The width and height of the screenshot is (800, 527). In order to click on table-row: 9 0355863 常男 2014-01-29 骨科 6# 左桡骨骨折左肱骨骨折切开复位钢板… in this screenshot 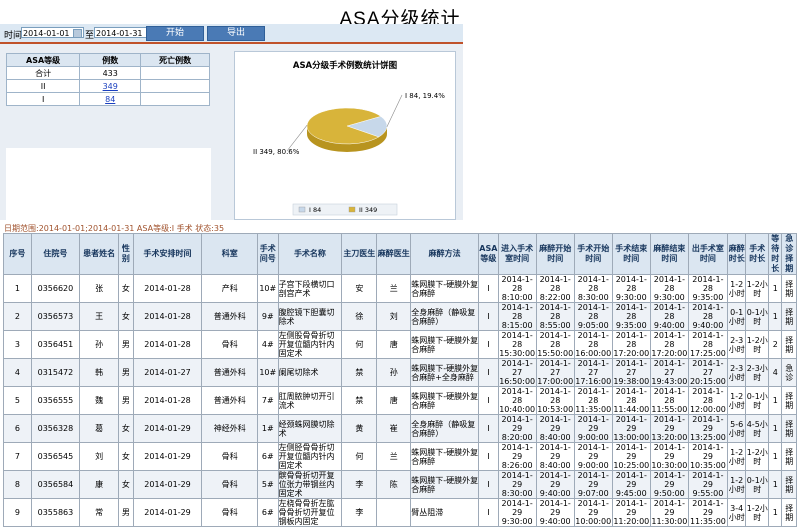, I will do `click(400, 512)`.